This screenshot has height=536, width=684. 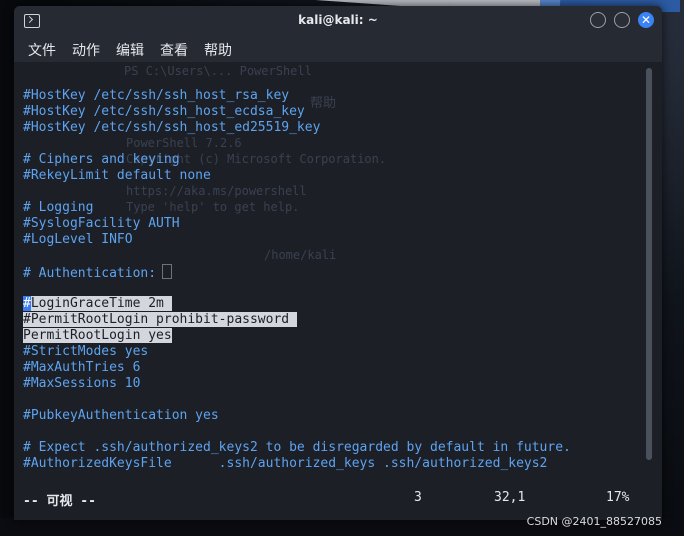 I want to click on editor-line: # Logging, so click(x=58, y=207).